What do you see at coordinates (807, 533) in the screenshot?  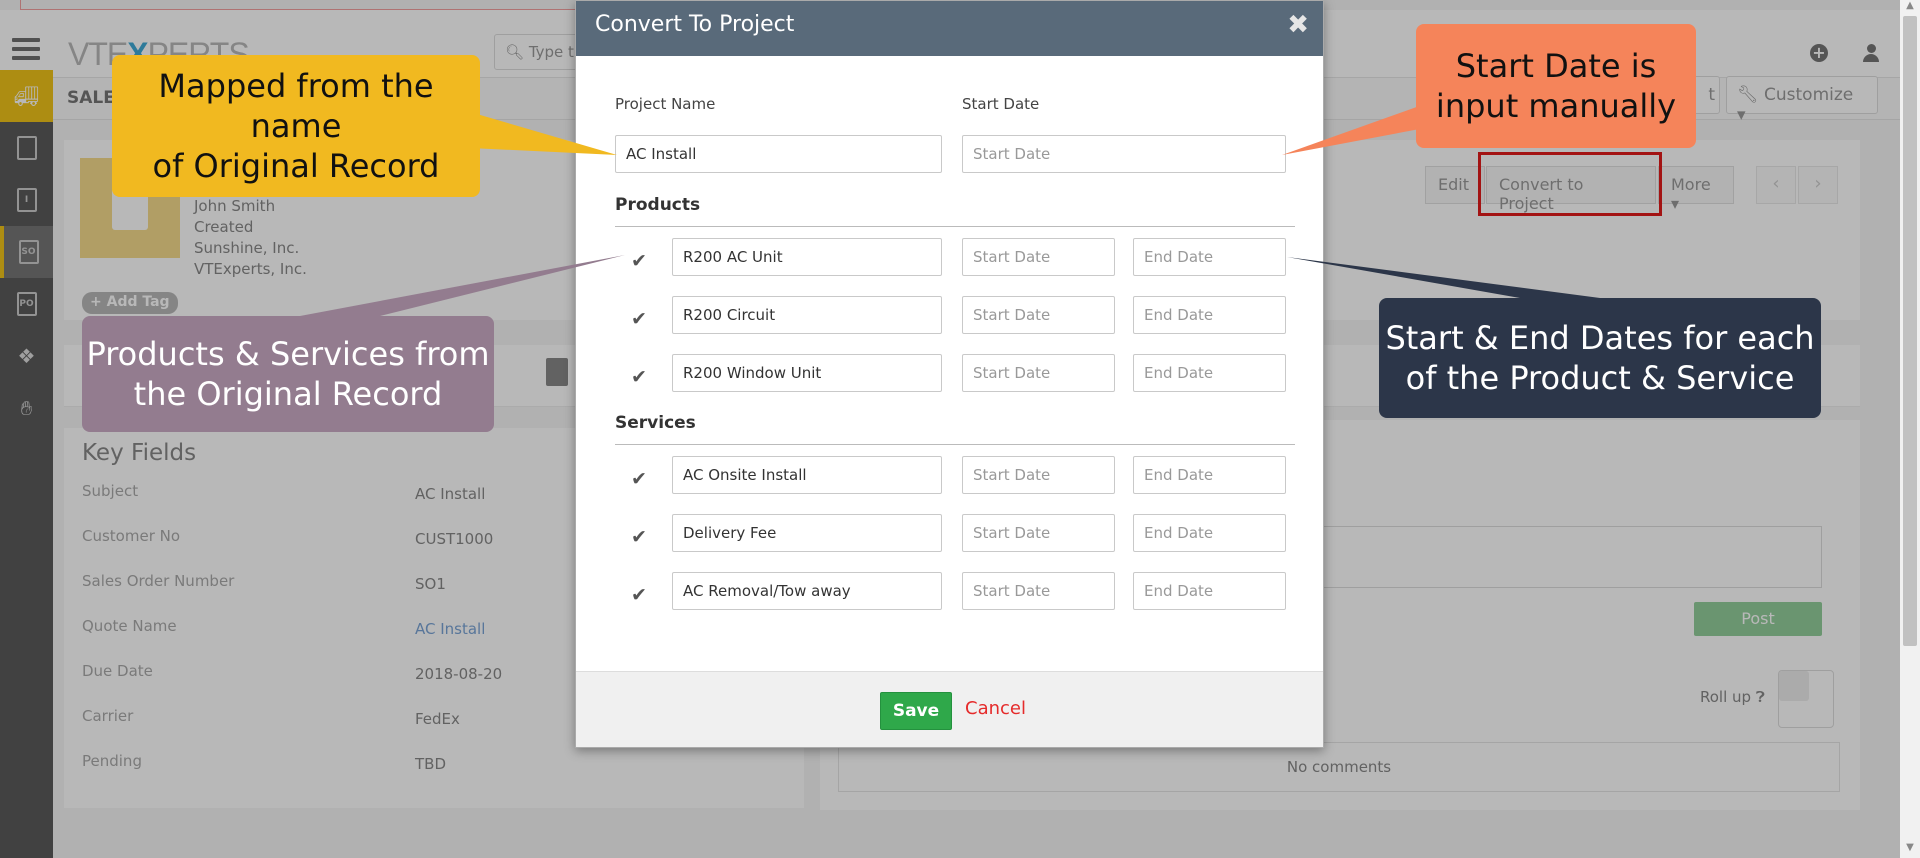 I see `service-name-input: Delivery Fee` at bounding box center [807, 533].